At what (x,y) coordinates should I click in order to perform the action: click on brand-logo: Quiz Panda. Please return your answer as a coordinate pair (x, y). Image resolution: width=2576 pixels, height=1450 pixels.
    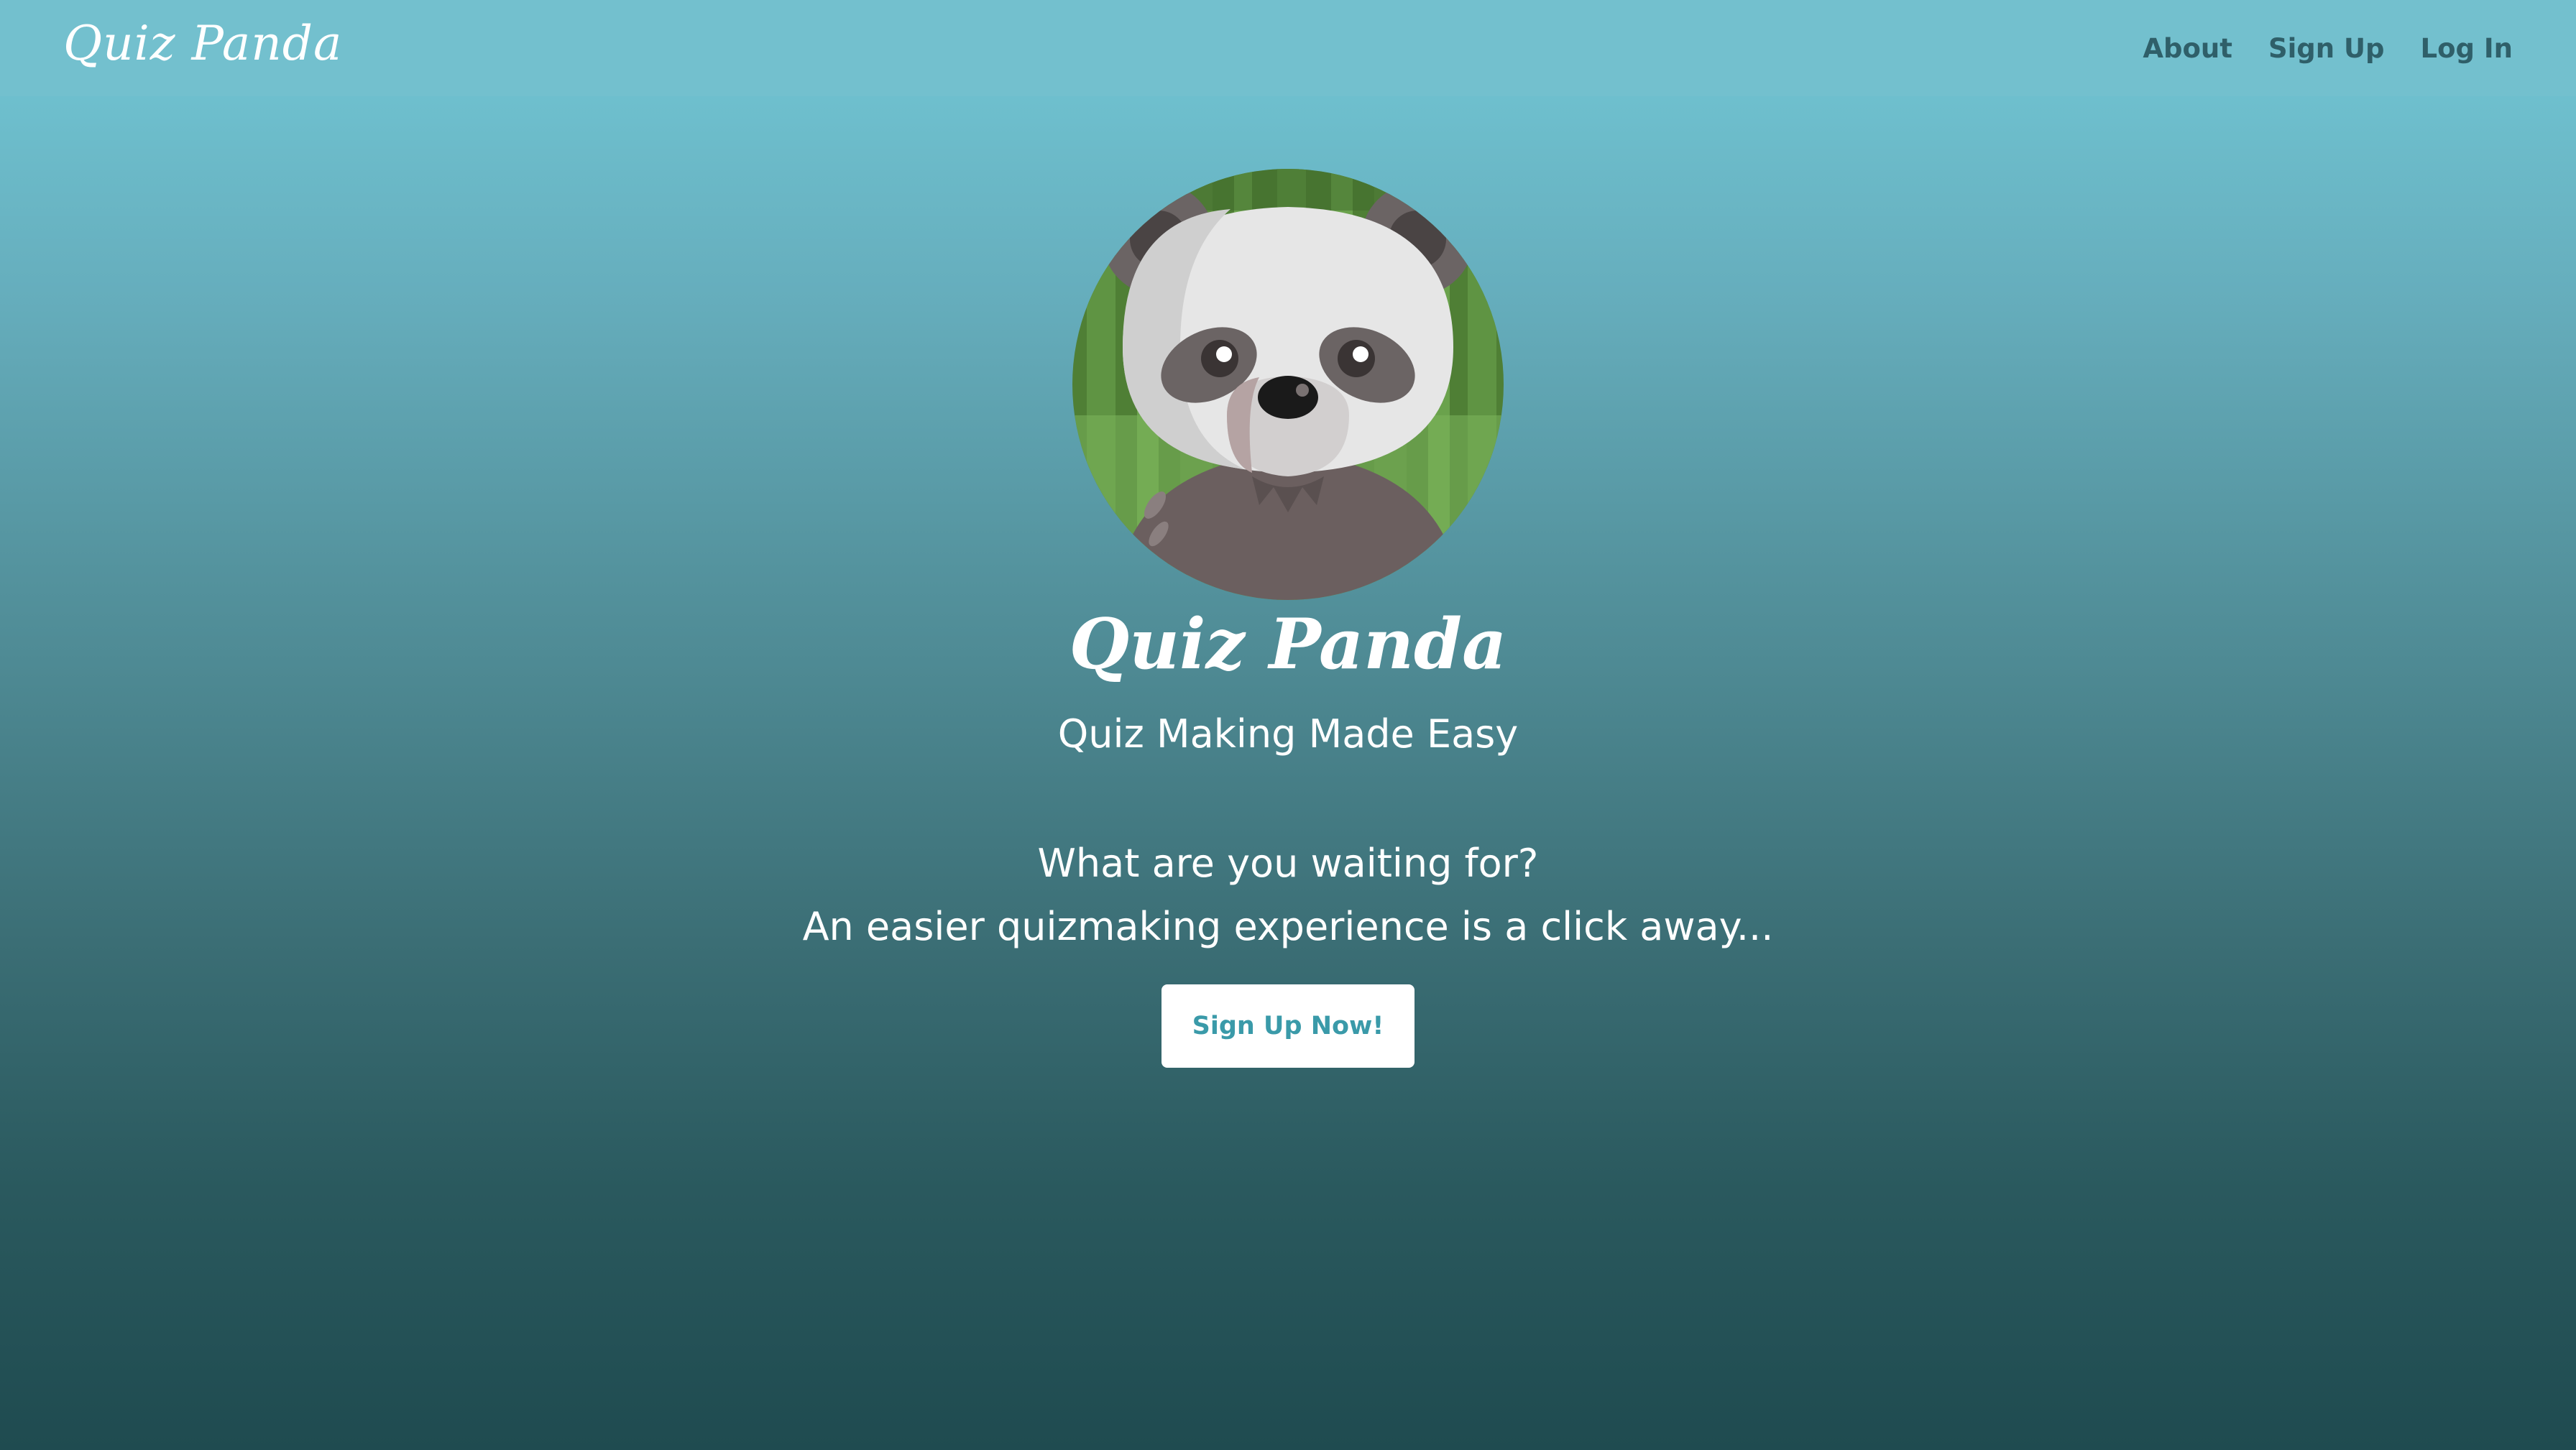
    Looking at the image, I should click on (202, 43).